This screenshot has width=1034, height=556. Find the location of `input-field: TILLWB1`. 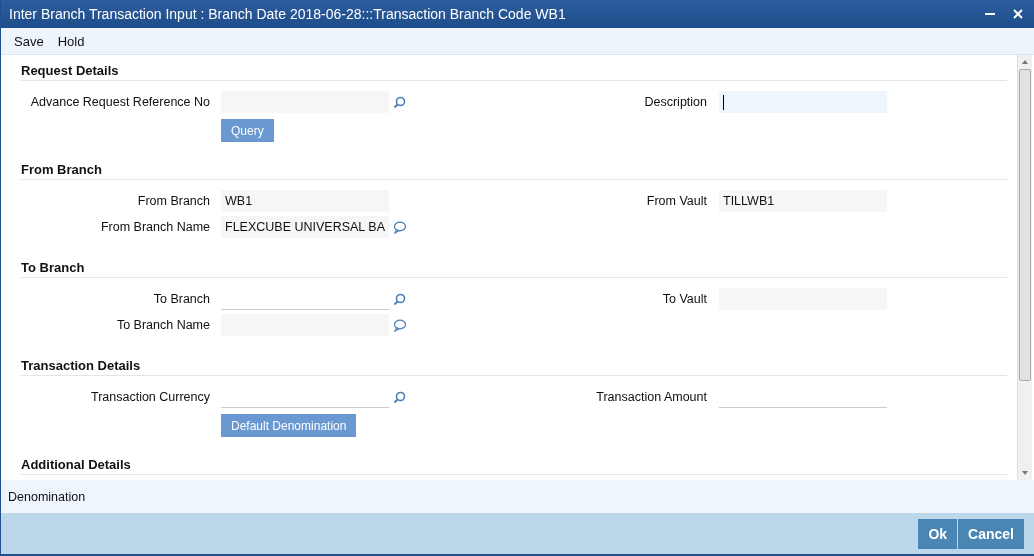

input-field: TILLWB1 is located at coordinates (803, 201).